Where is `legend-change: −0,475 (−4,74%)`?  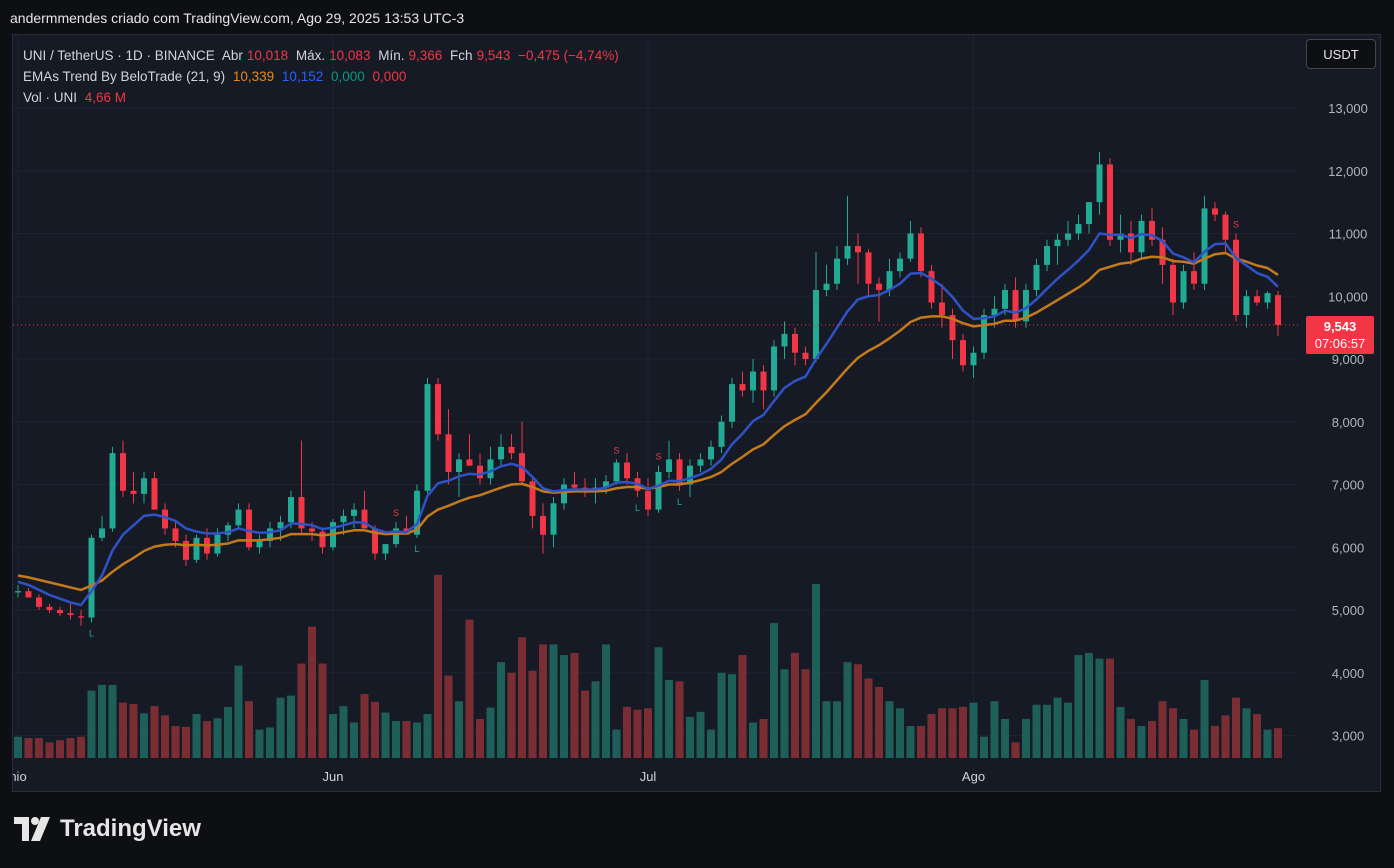
legend-change: −0,475 (−4,74%) is located at coordinates (568, 55).